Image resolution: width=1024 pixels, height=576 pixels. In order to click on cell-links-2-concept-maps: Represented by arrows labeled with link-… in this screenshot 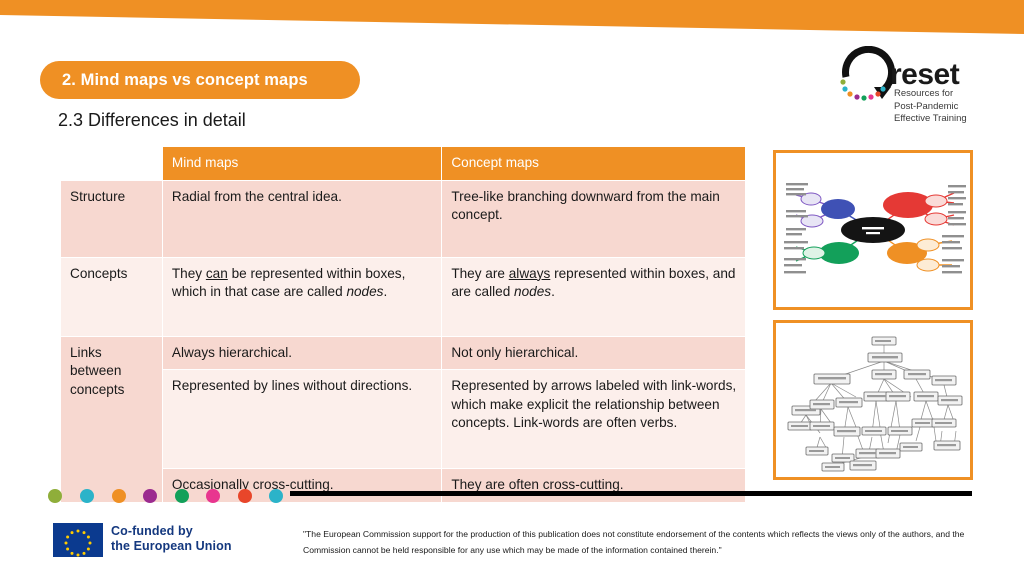, I will do `click(593, 419)`.